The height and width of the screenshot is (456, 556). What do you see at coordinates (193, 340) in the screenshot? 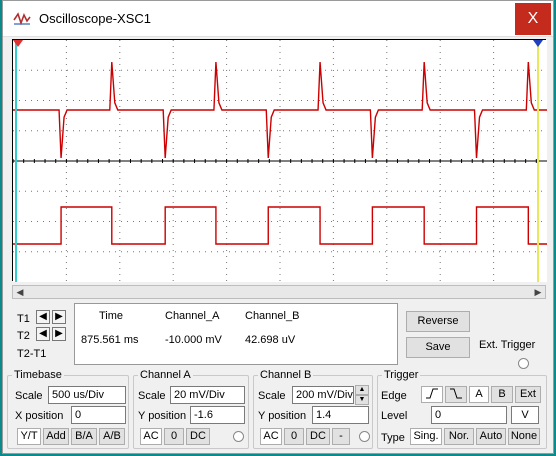
I see `channel-a-value: -10.000 mV` at bounding box center [193, 340].